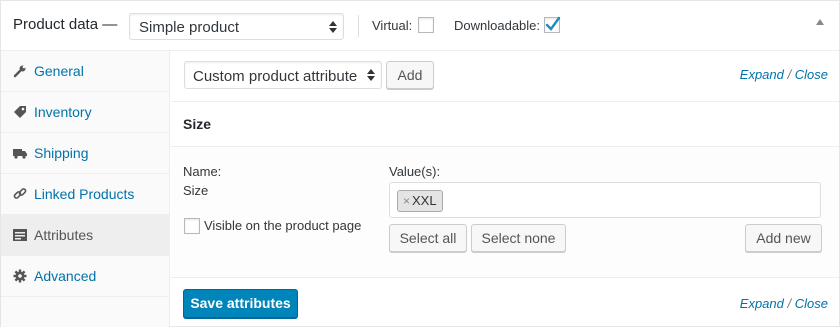  I want to click on attribute-name-heading: Size, so click(197, 124).